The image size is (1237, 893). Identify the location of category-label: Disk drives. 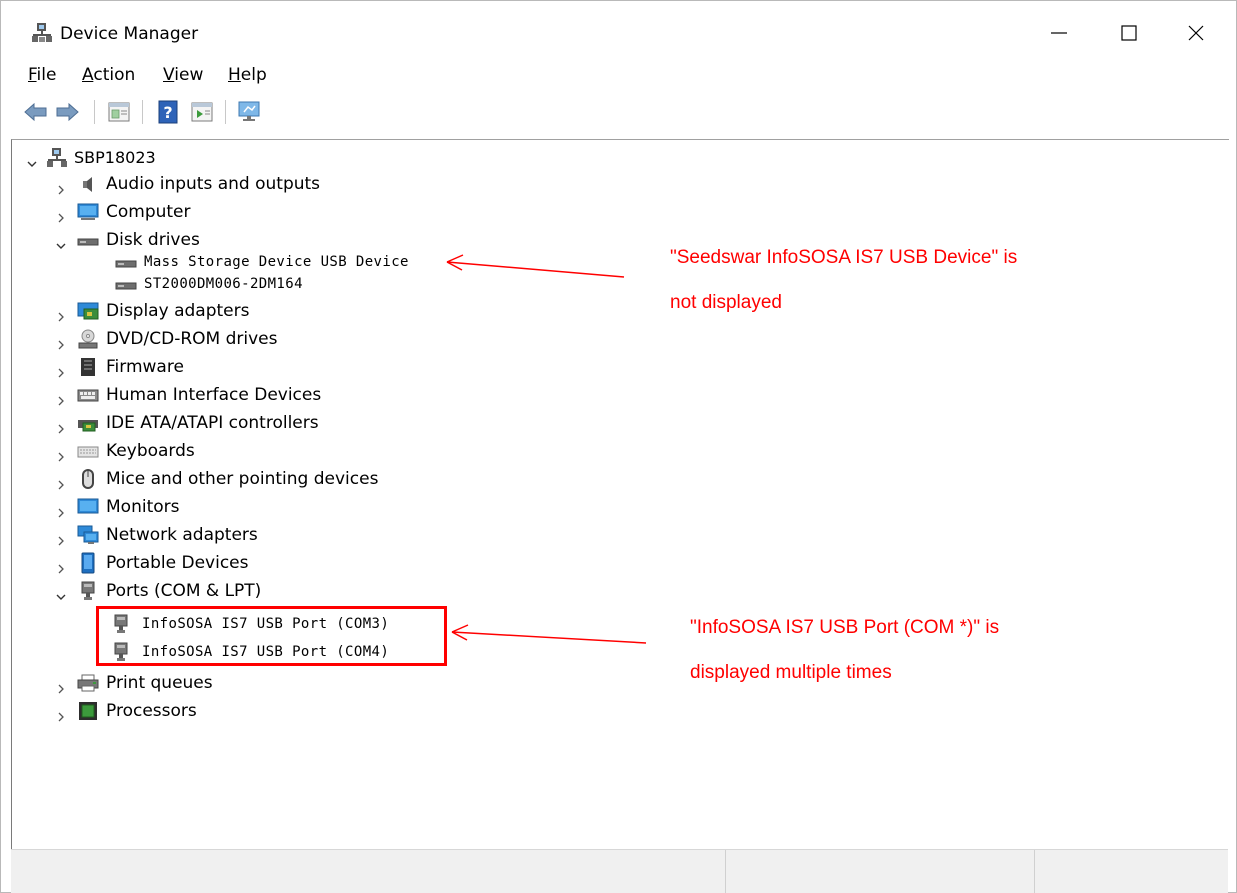
(153, 240).